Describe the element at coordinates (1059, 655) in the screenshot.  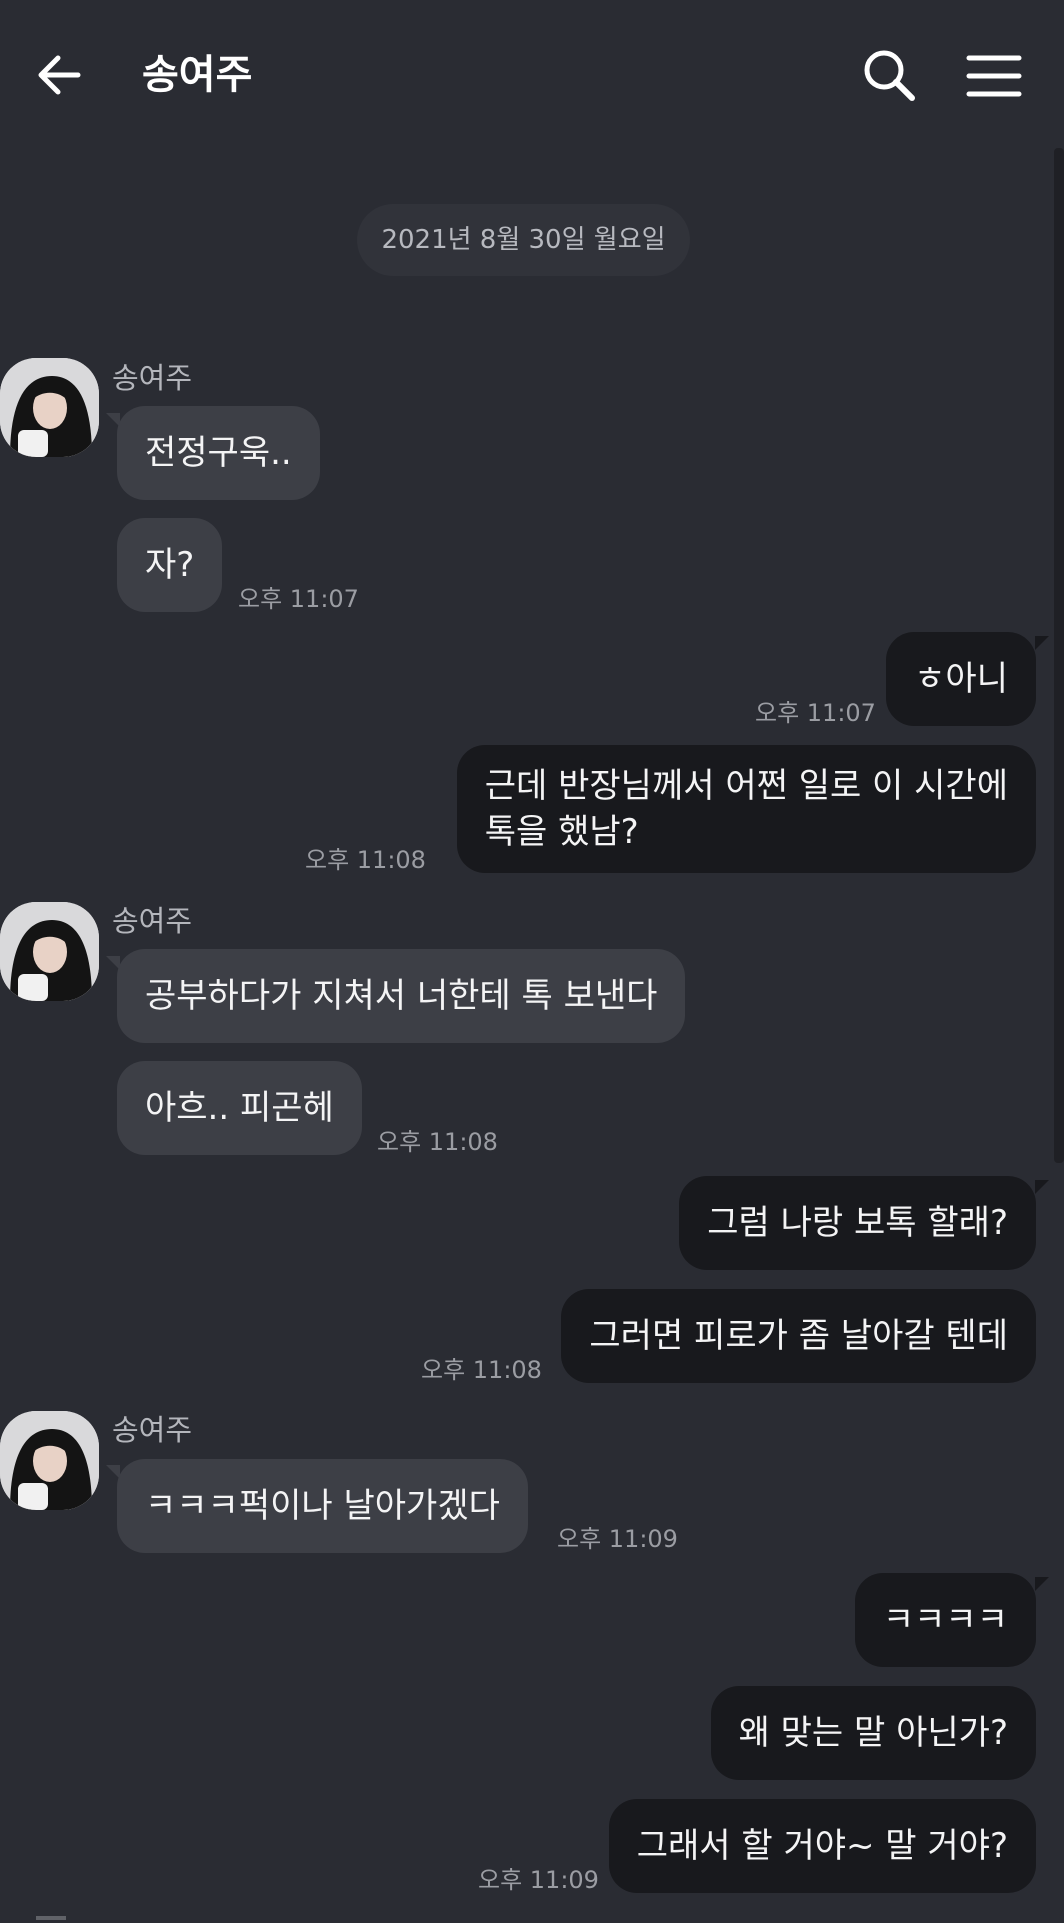
I see `scrollbar` at that location.